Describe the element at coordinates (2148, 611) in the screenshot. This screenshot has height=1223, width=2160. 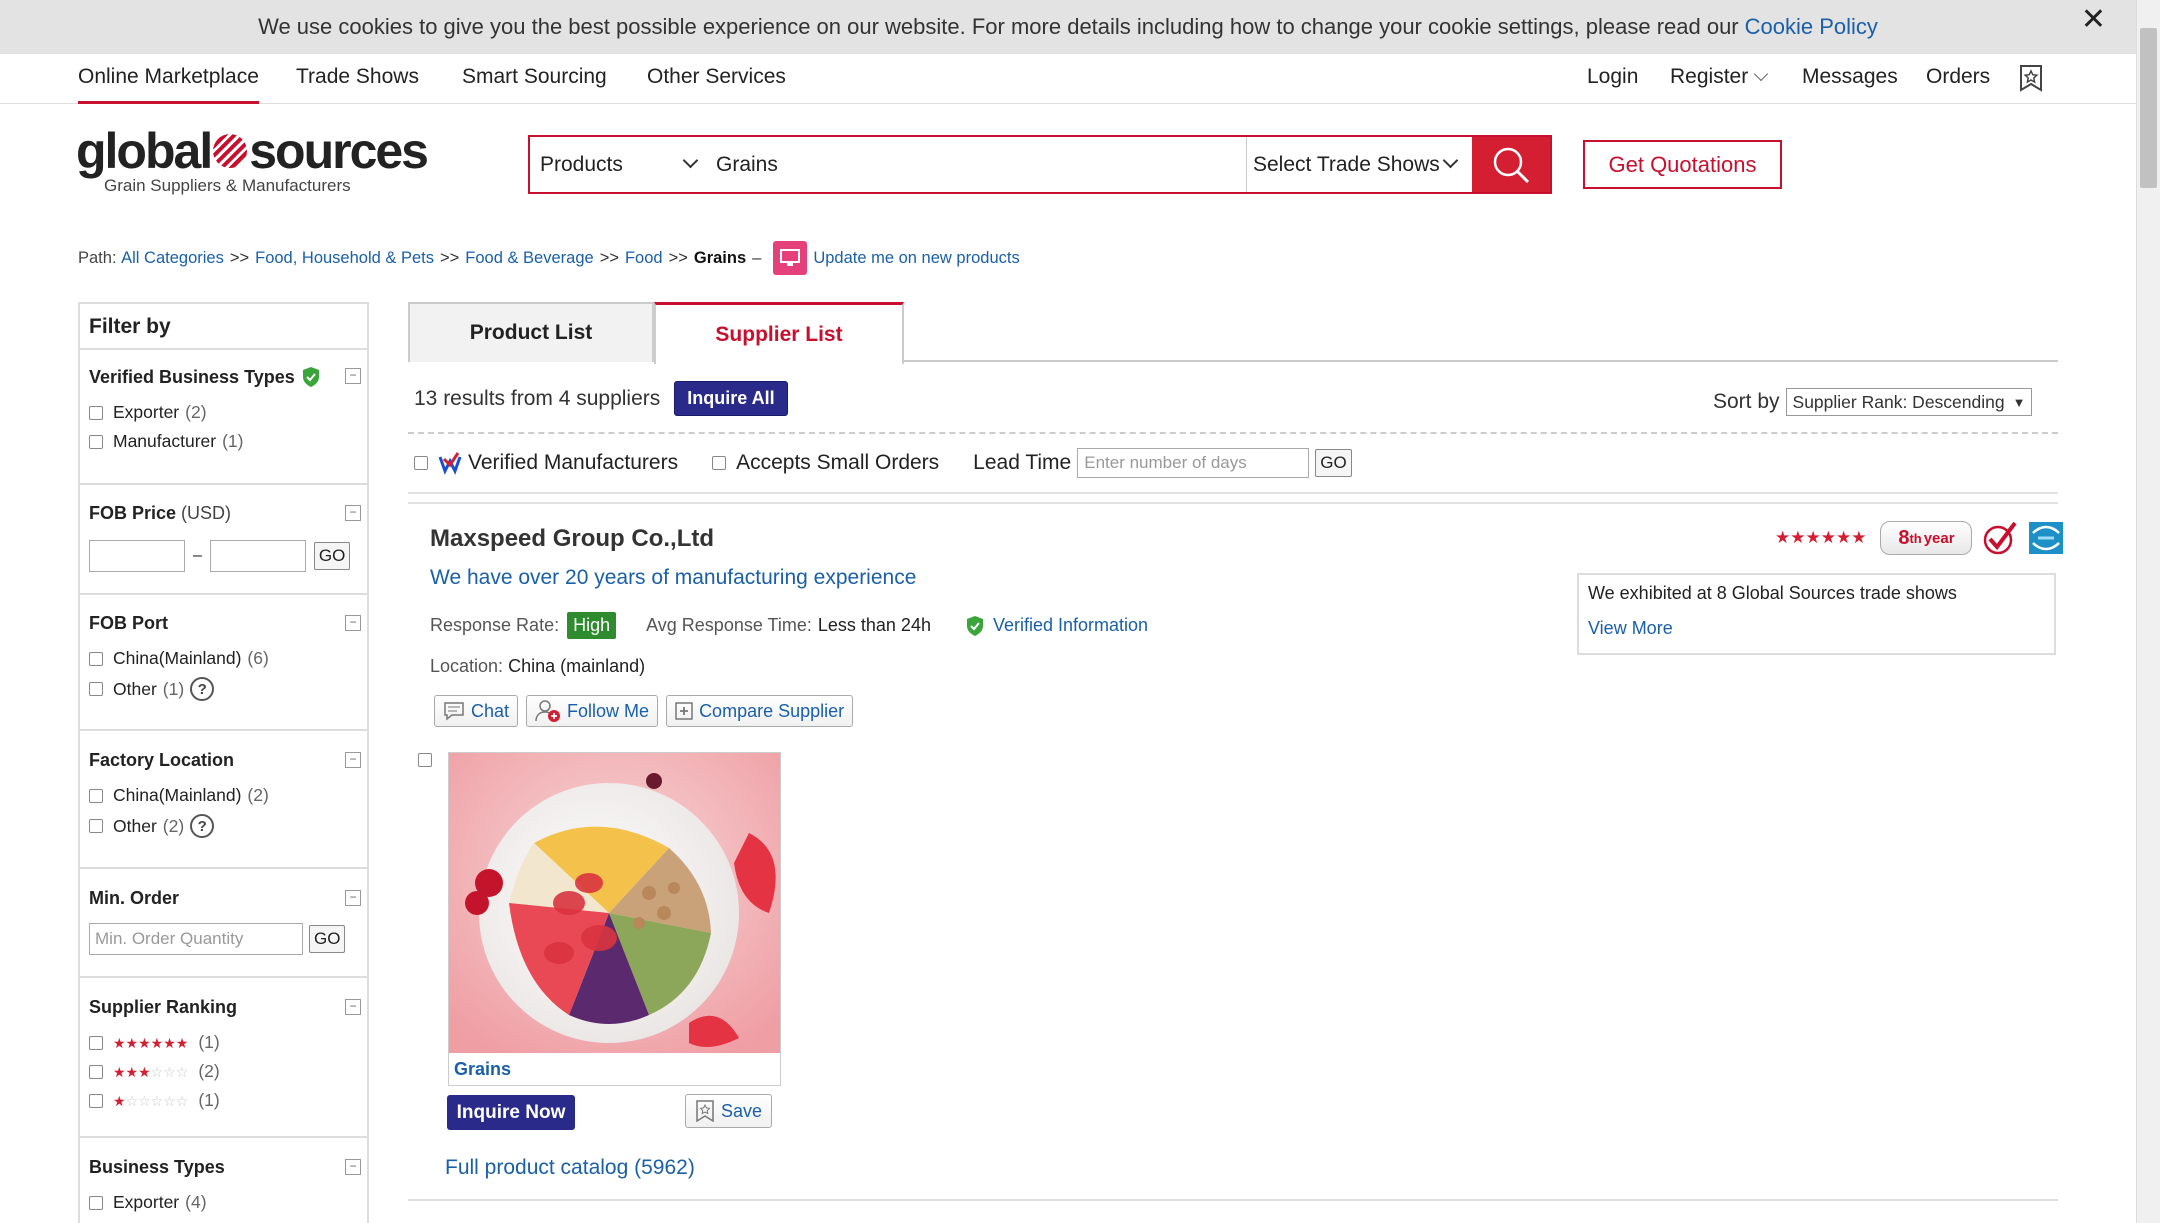
I see `vertical-scrollbar` at that location.